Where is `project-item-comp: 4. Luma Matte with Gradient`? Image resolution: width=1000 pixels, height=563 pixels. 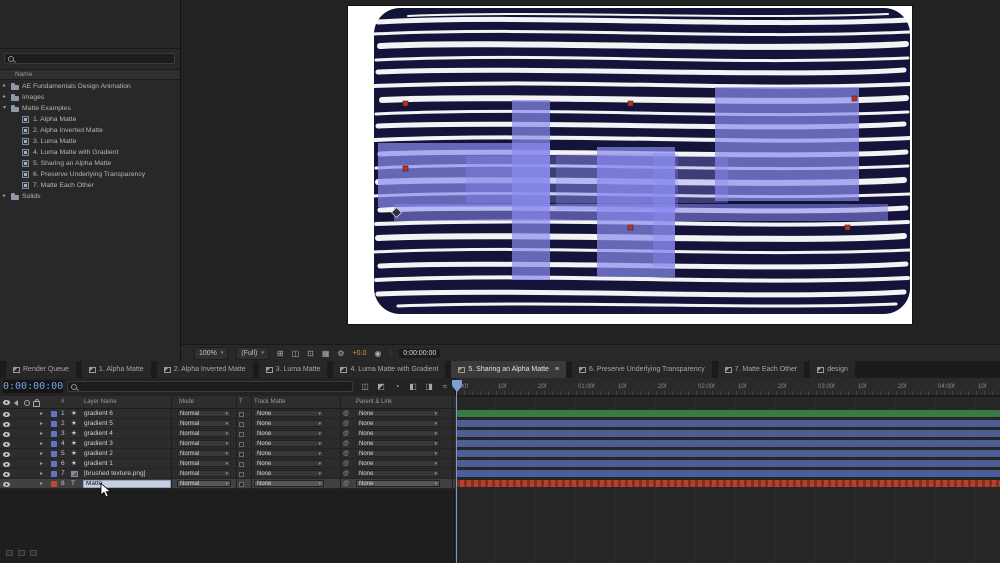 project-item-comp: 4. Luma Matte with Gradient is located at coordinates (90, 152).